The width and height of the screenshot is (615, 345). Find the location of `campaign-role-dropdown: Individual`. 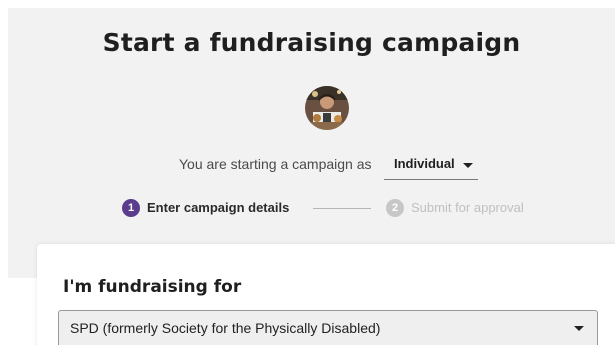

campaign-role-dropdown: Individual is located at coordinates (431, 165).